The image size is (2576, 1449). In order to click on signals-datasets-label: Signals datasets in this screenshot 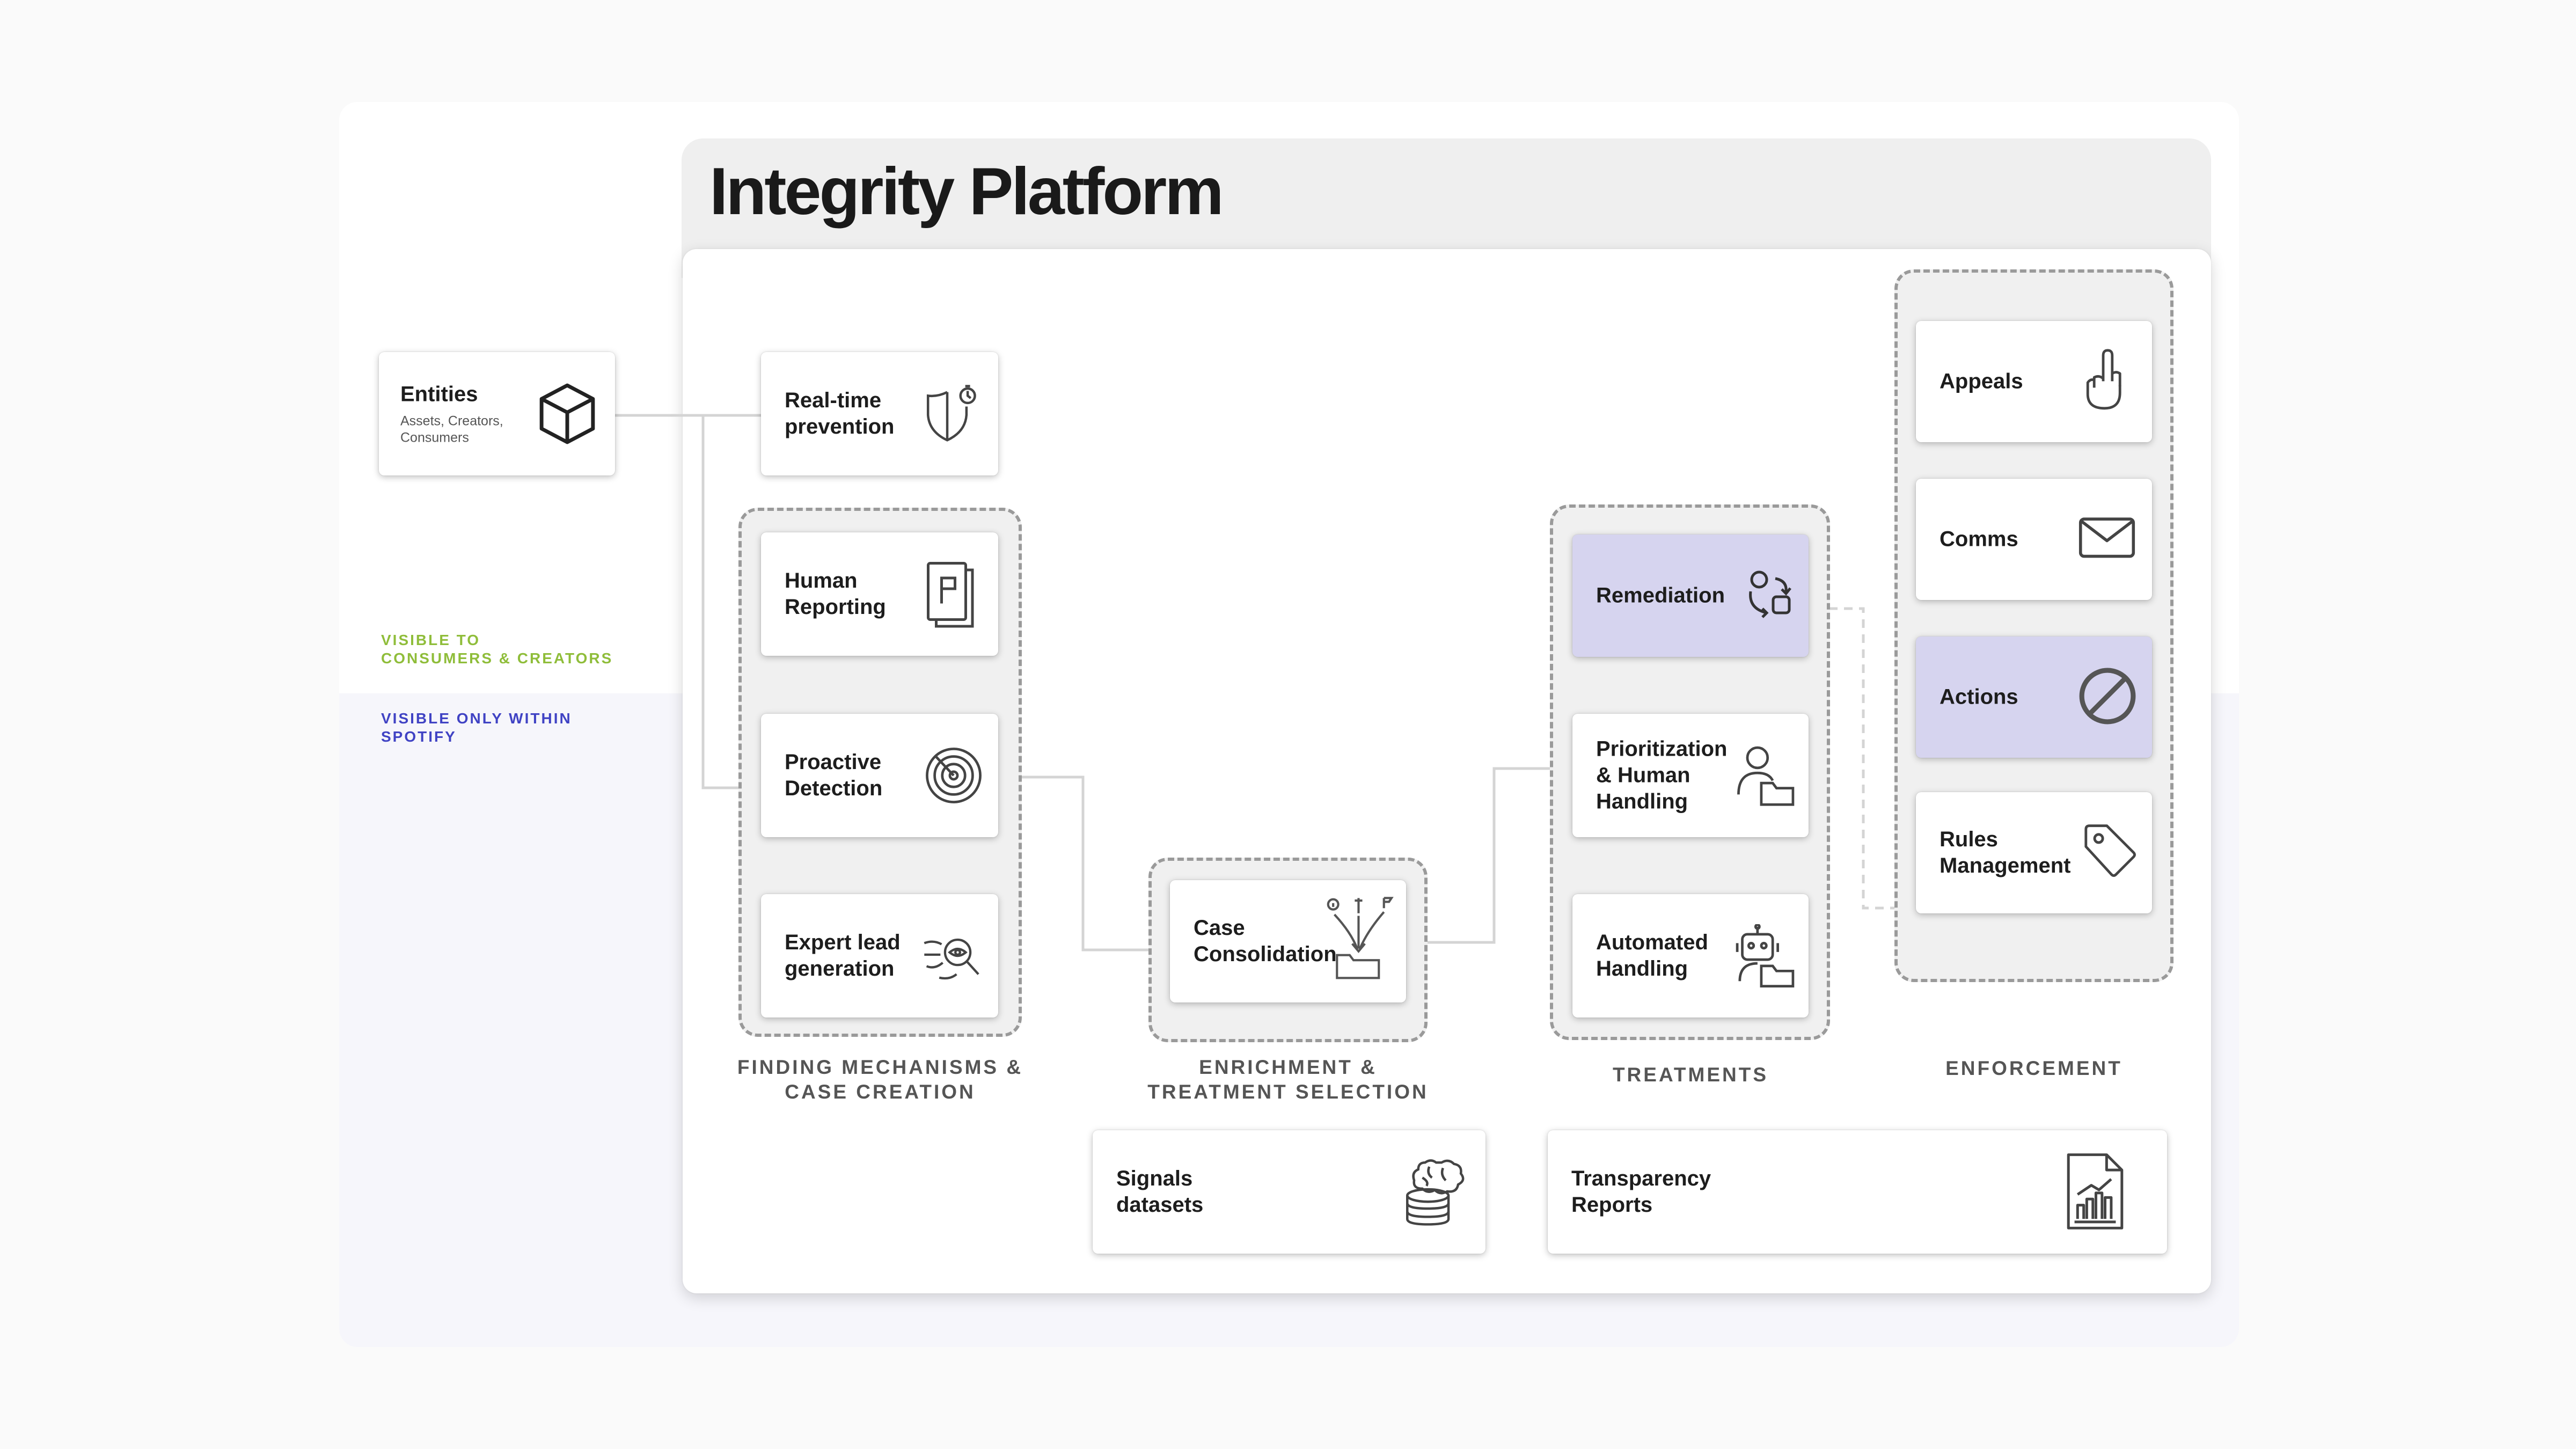, I will do `click(1160, 1192)`.